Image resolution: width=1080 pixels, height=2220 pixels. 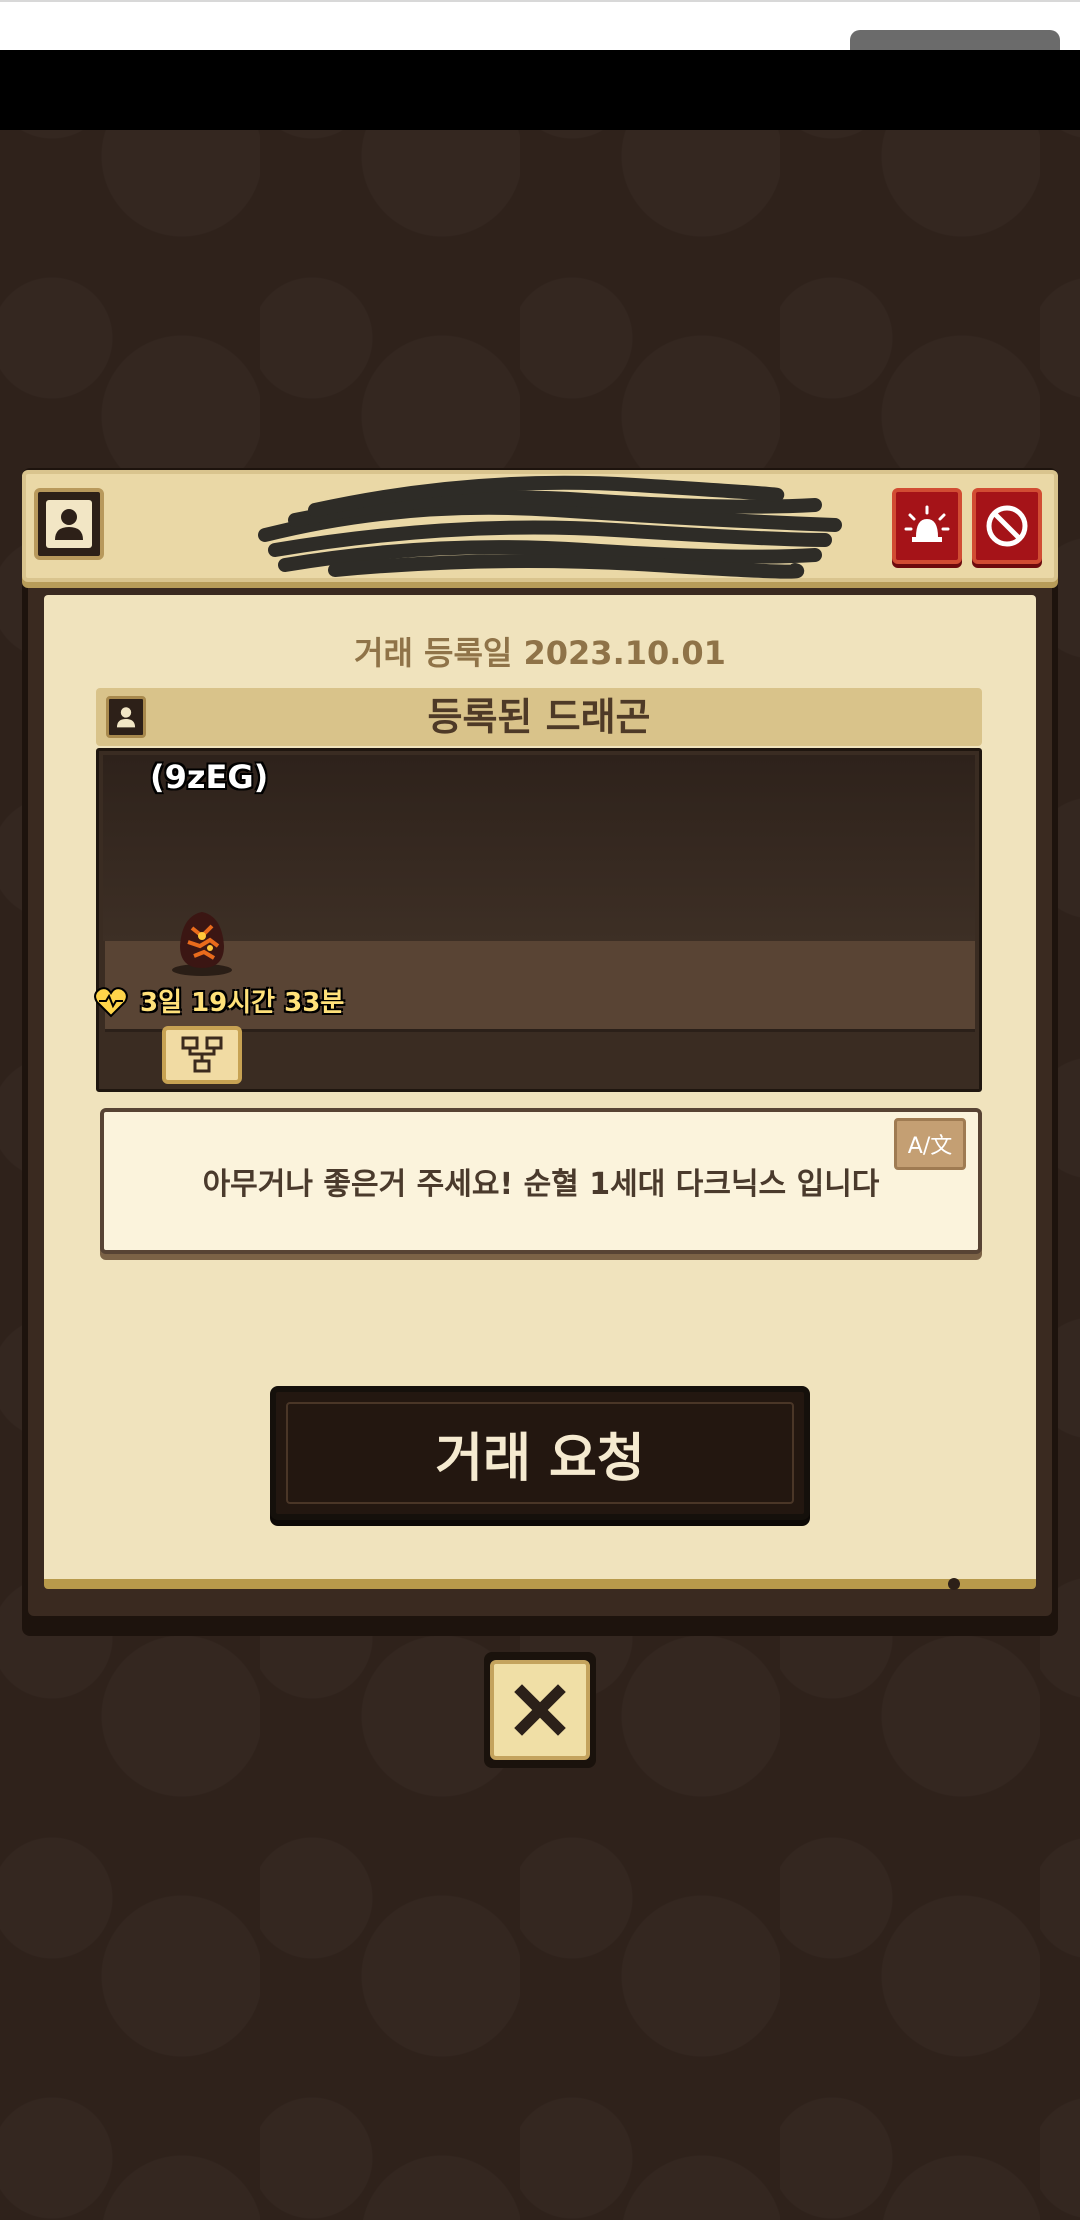 I want to click on time-remaining: 3일 19시간 33분, so click(x=242, y=1003).